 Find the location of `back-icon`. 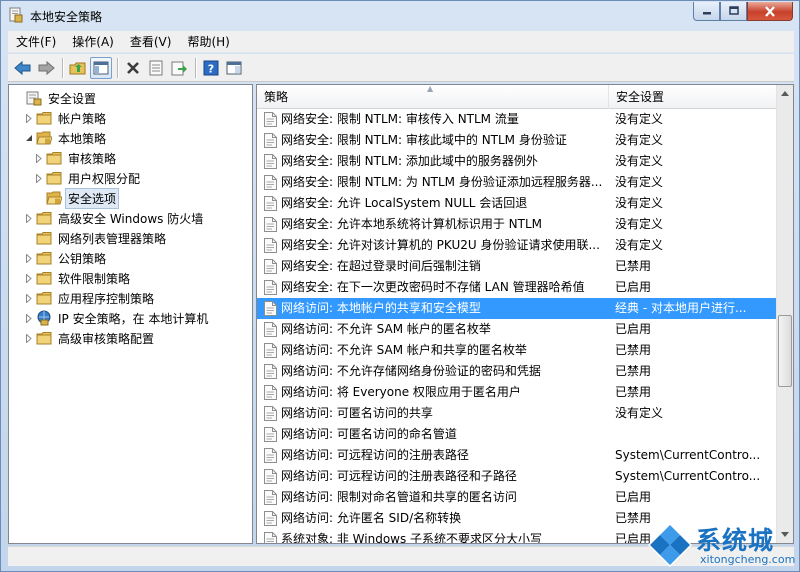

back-icon is located at coordinates (22, 67).